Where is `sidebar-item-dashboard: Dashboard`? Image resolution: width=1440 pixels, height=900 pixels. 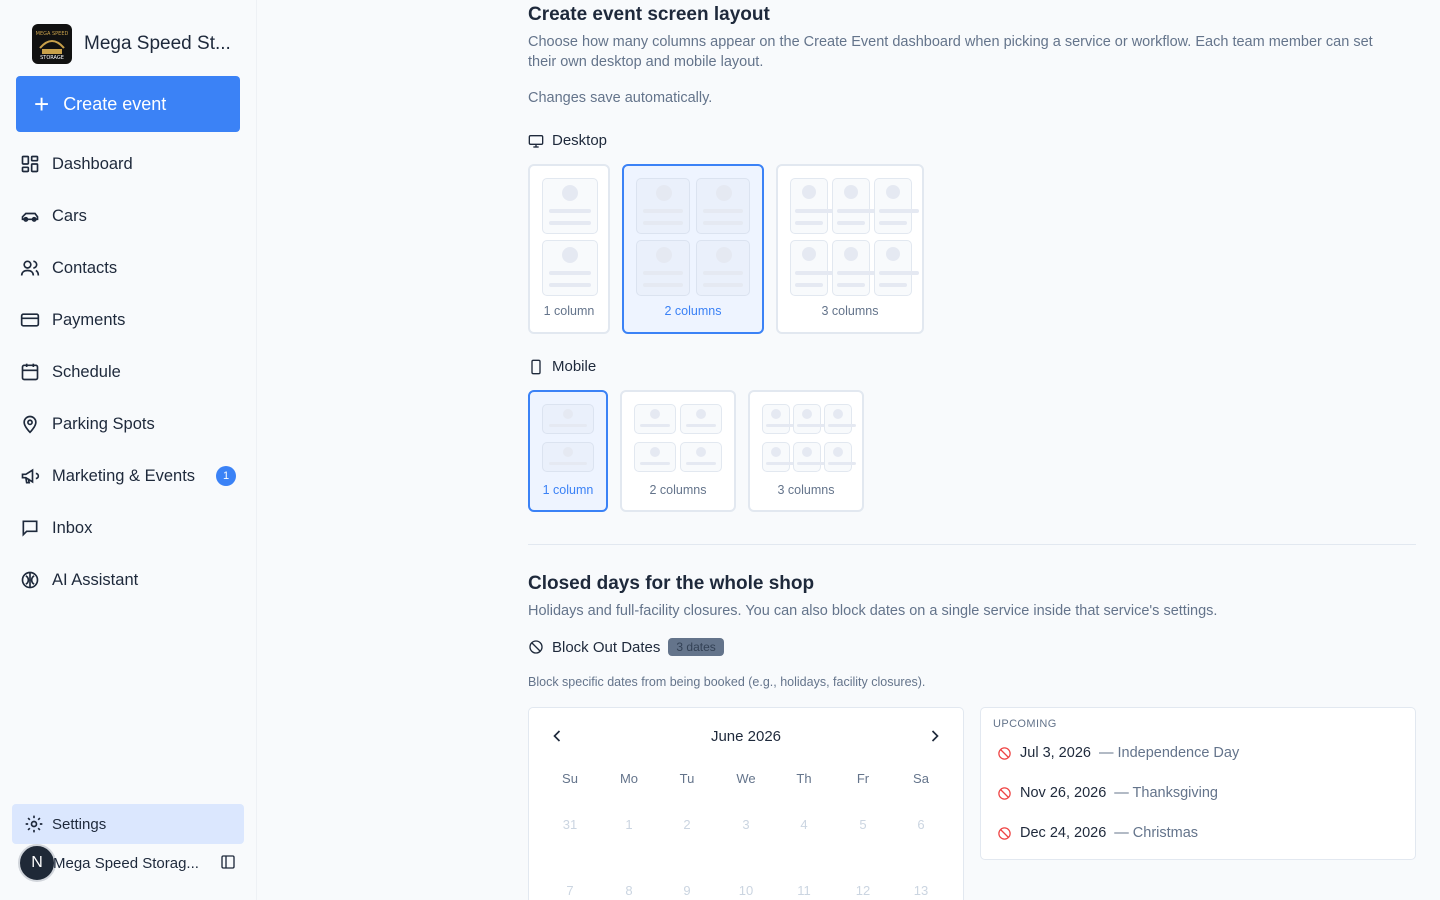 sidebar-item-dashboard: Dashboard is located at coordinates (128, 164).